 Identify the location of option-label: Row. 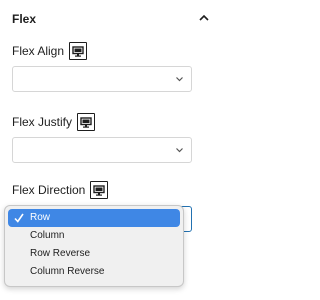
(40, 217).